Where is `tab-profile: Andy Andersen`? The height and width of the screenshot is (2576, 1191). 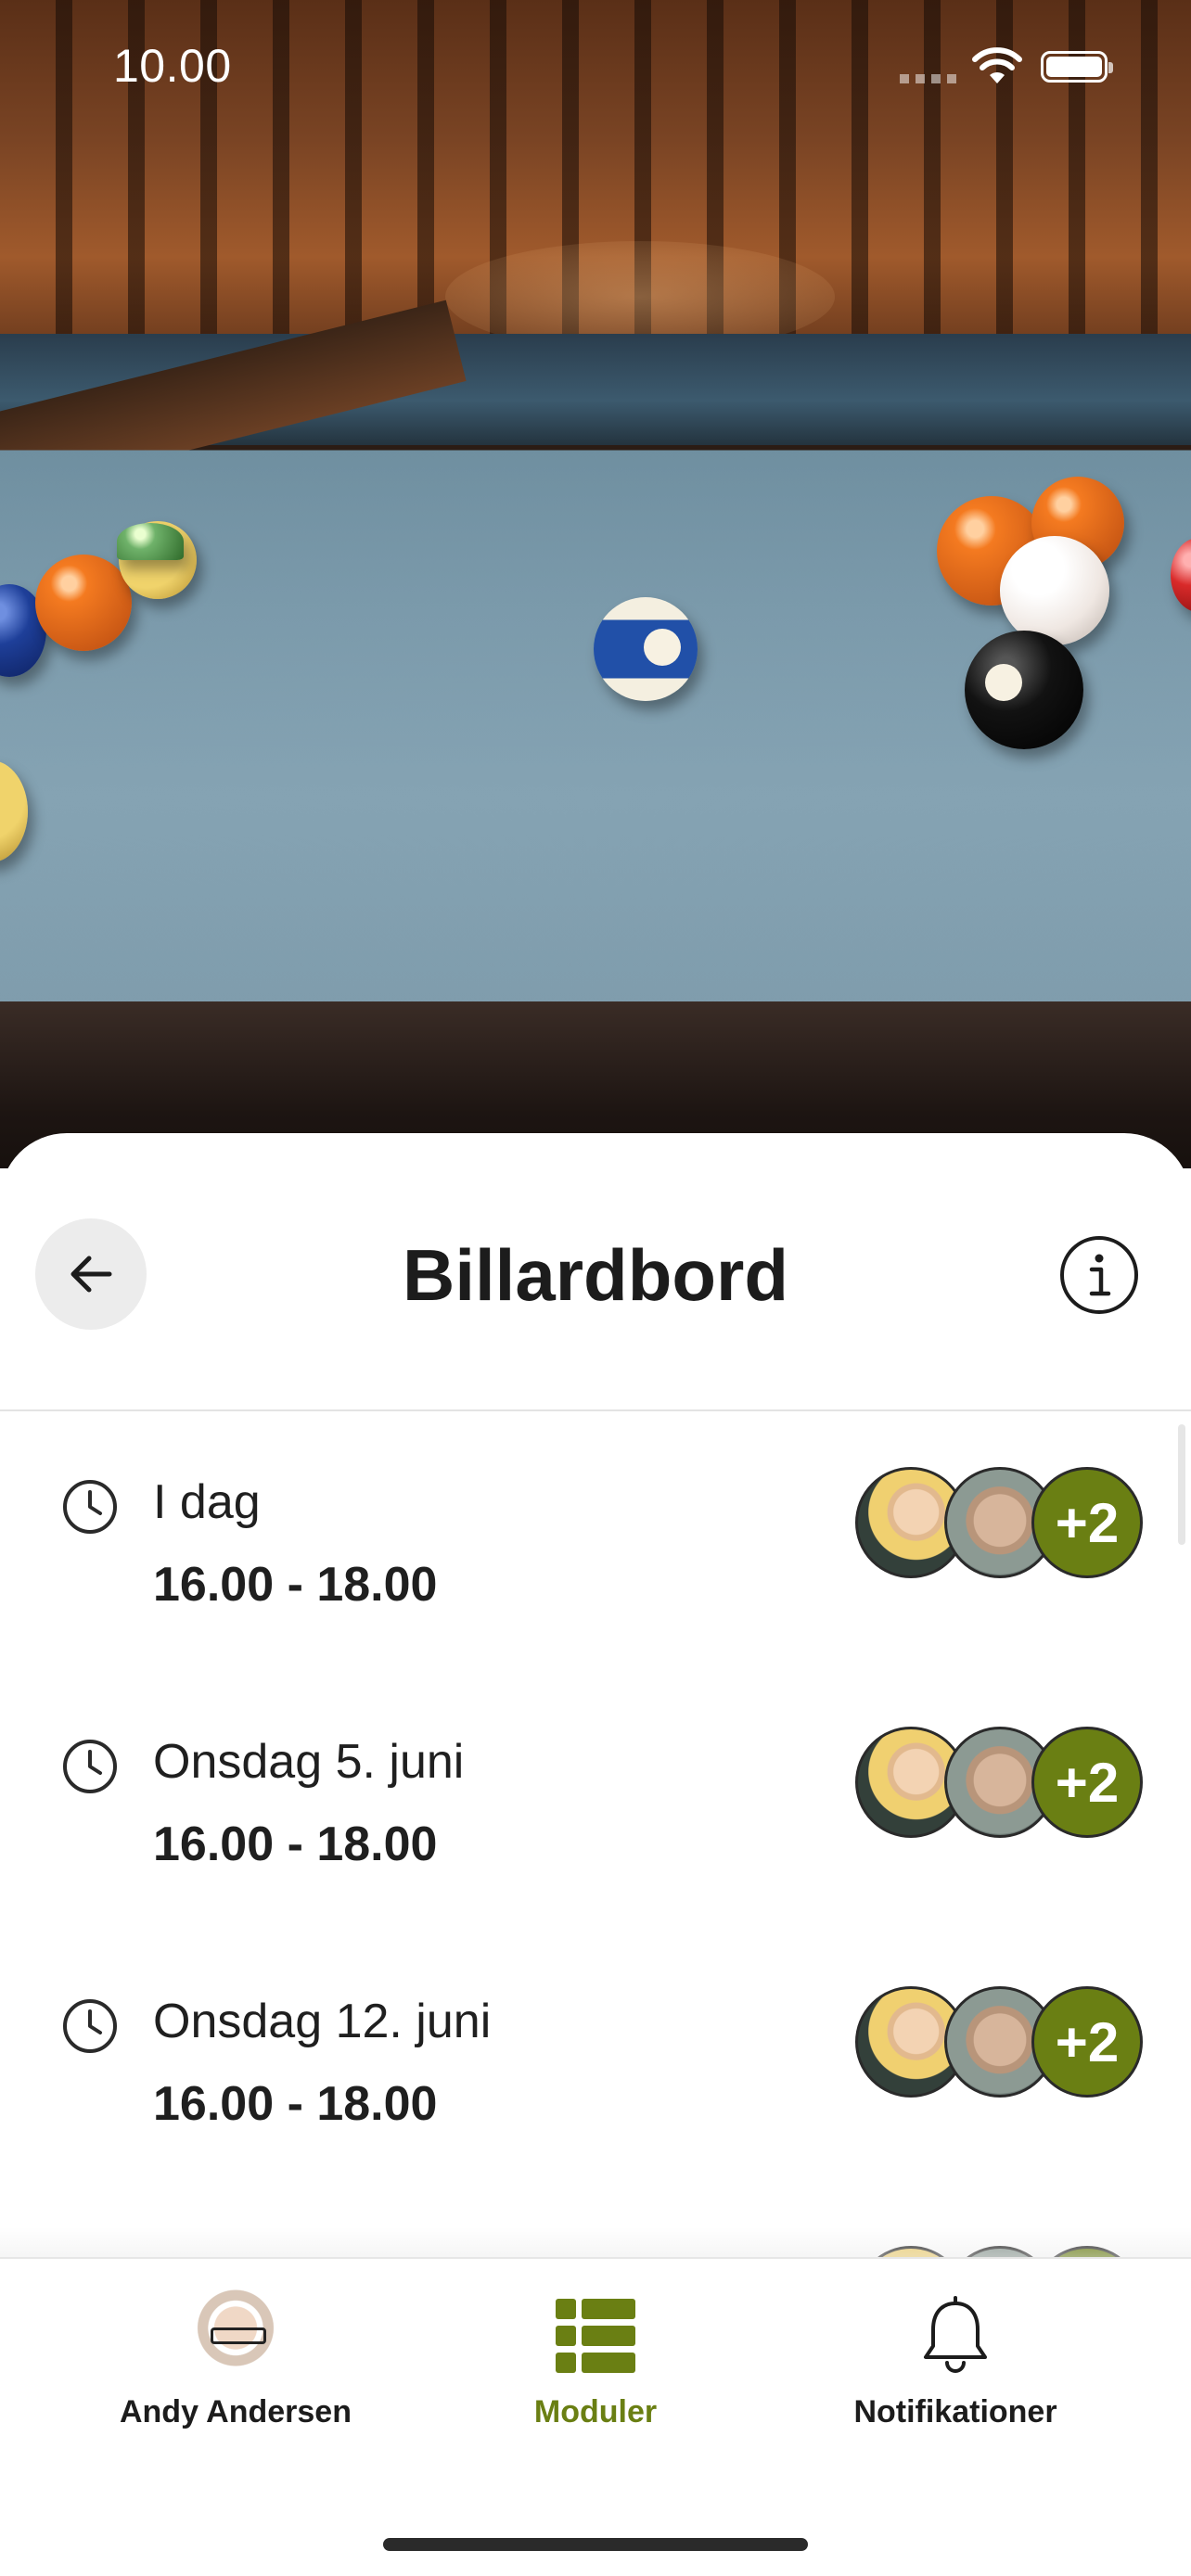
tab-profile: Andy Andersen is located at coordinates (235, 2361).